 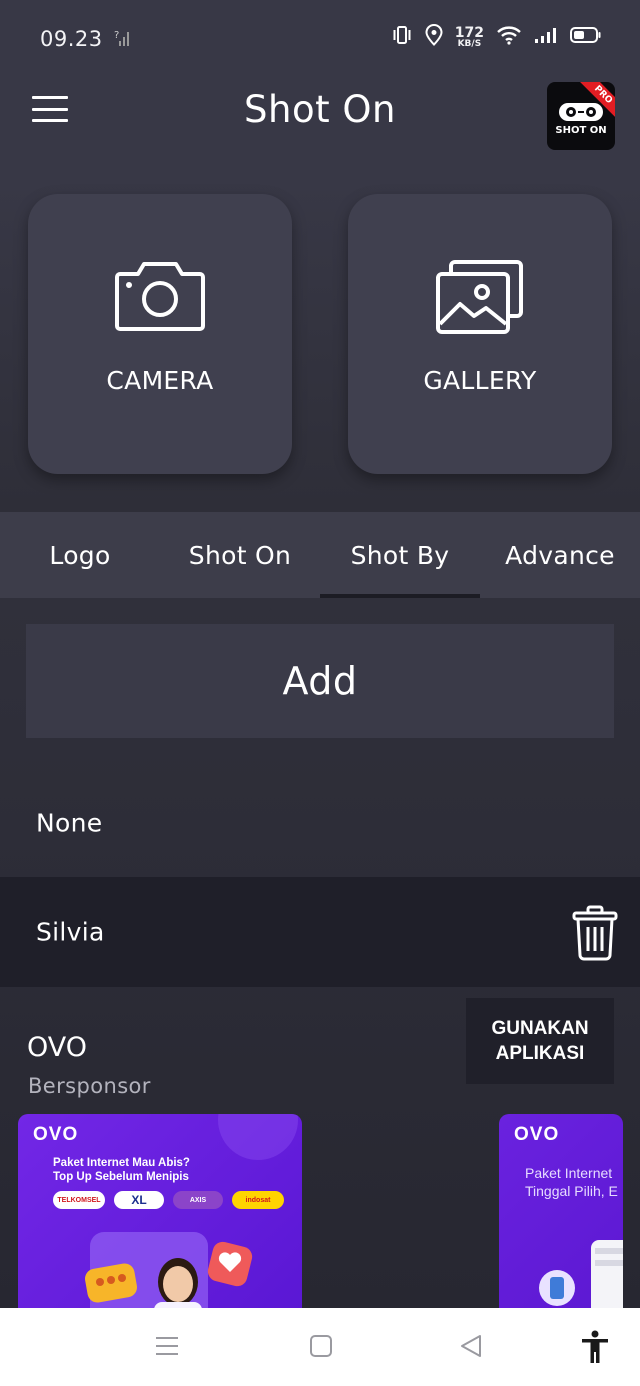 What do you see at coordinates (71, 39) in the screenshot?
I see `status-time: 09.23` at bounding box center [71, 39].